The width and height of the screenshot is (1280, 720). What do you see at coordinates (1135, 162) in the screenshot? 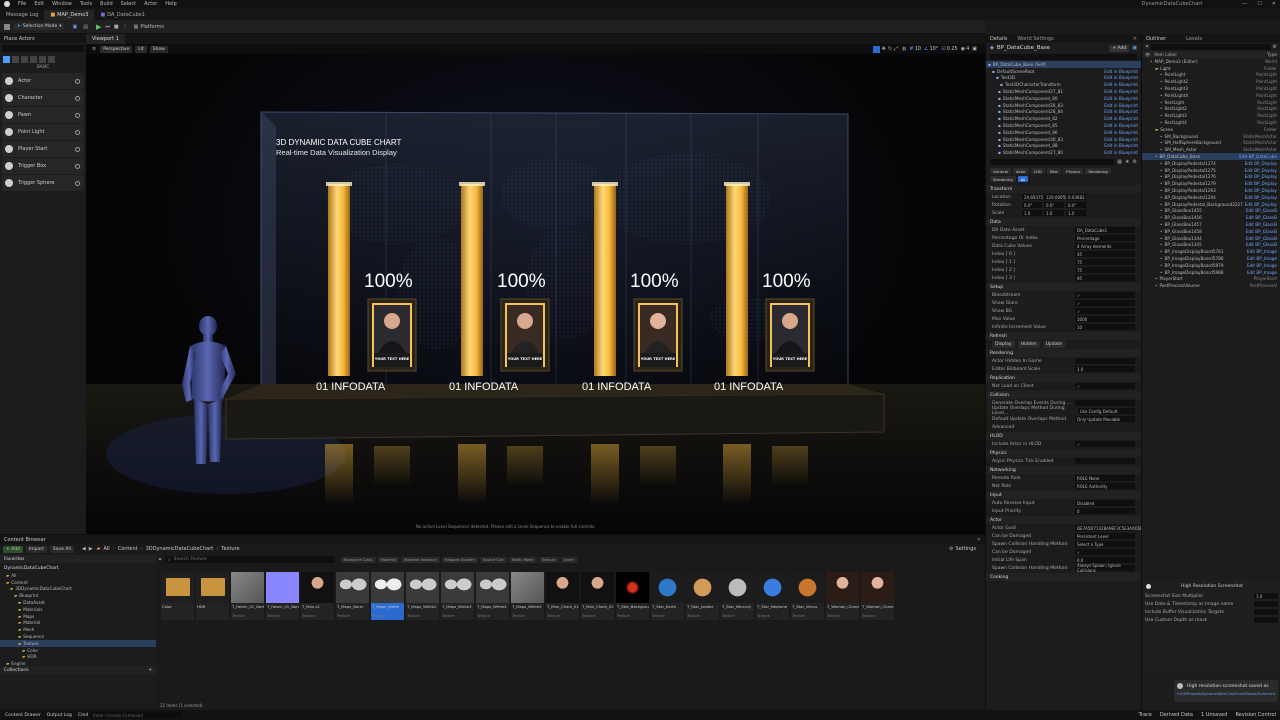
I see `details-settings-icon: ⚙` at bounding box center [1135, 162].